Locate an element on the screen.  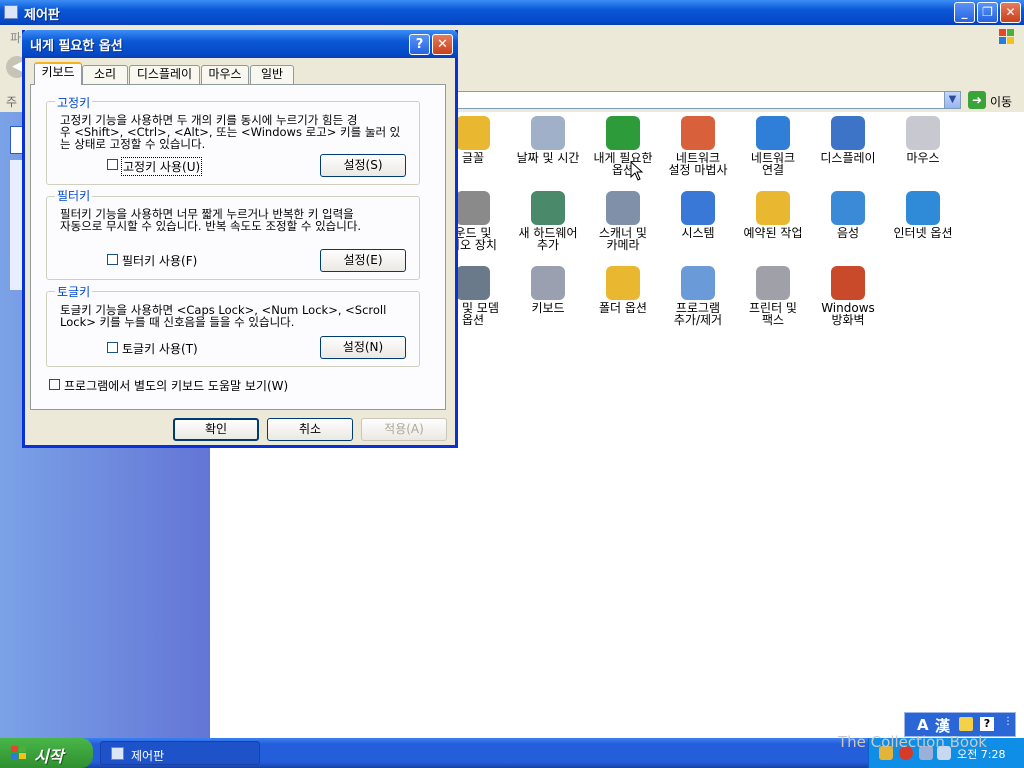
clock-calendar-icon is located at coordinates (548, 133).